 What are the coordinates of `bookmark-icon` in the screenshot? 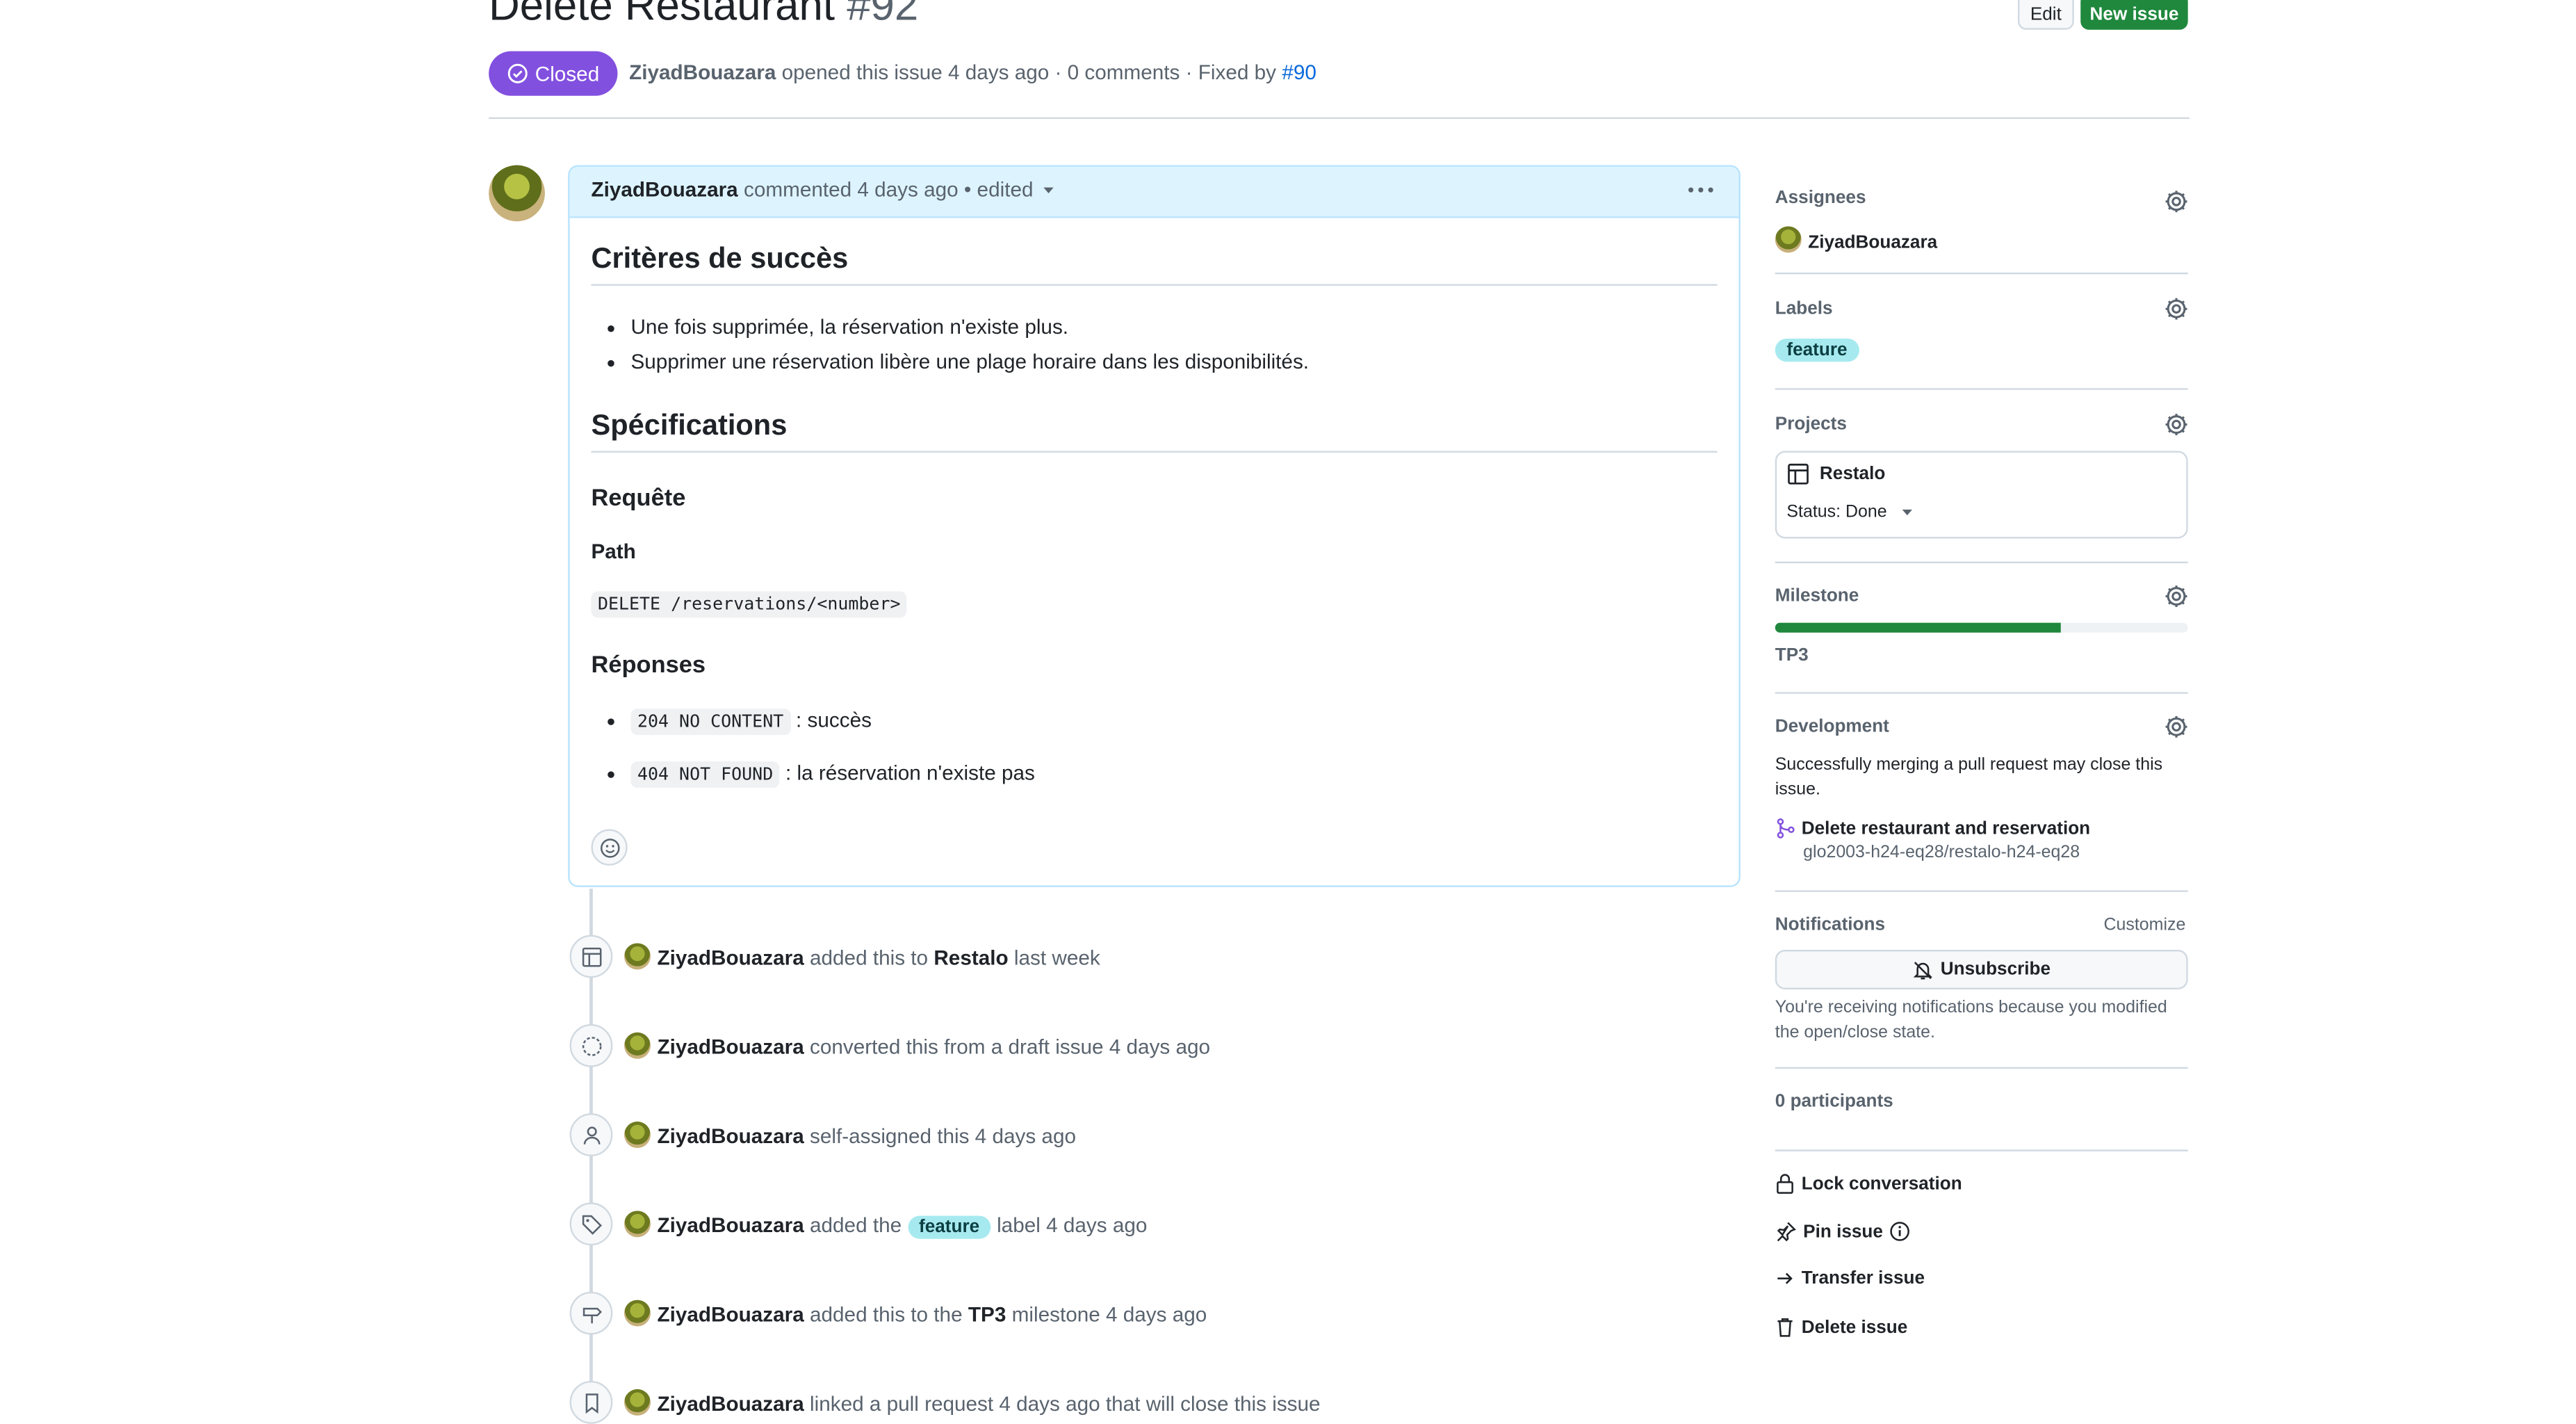 It's located at (591, 1403).